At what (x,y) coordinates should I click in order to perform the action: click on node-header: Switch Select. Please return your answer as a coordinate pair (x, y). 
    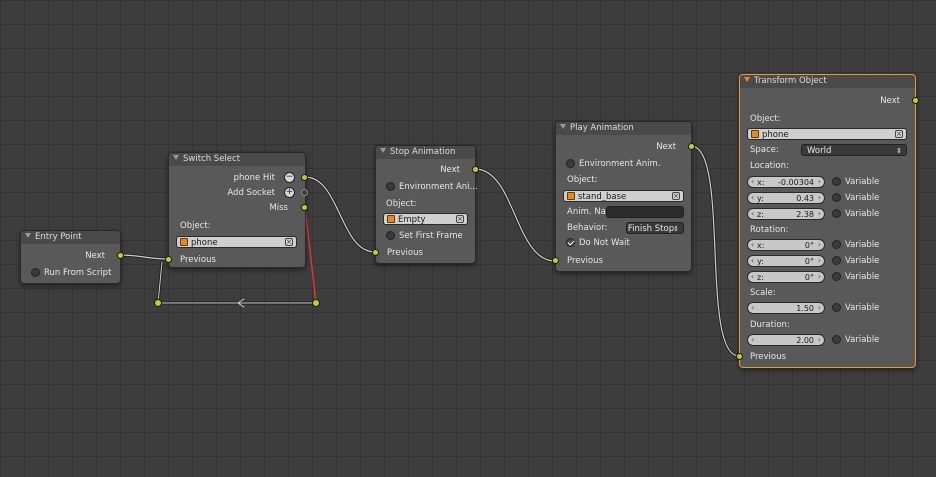
    Looking at the image, I should click on (237, 159).